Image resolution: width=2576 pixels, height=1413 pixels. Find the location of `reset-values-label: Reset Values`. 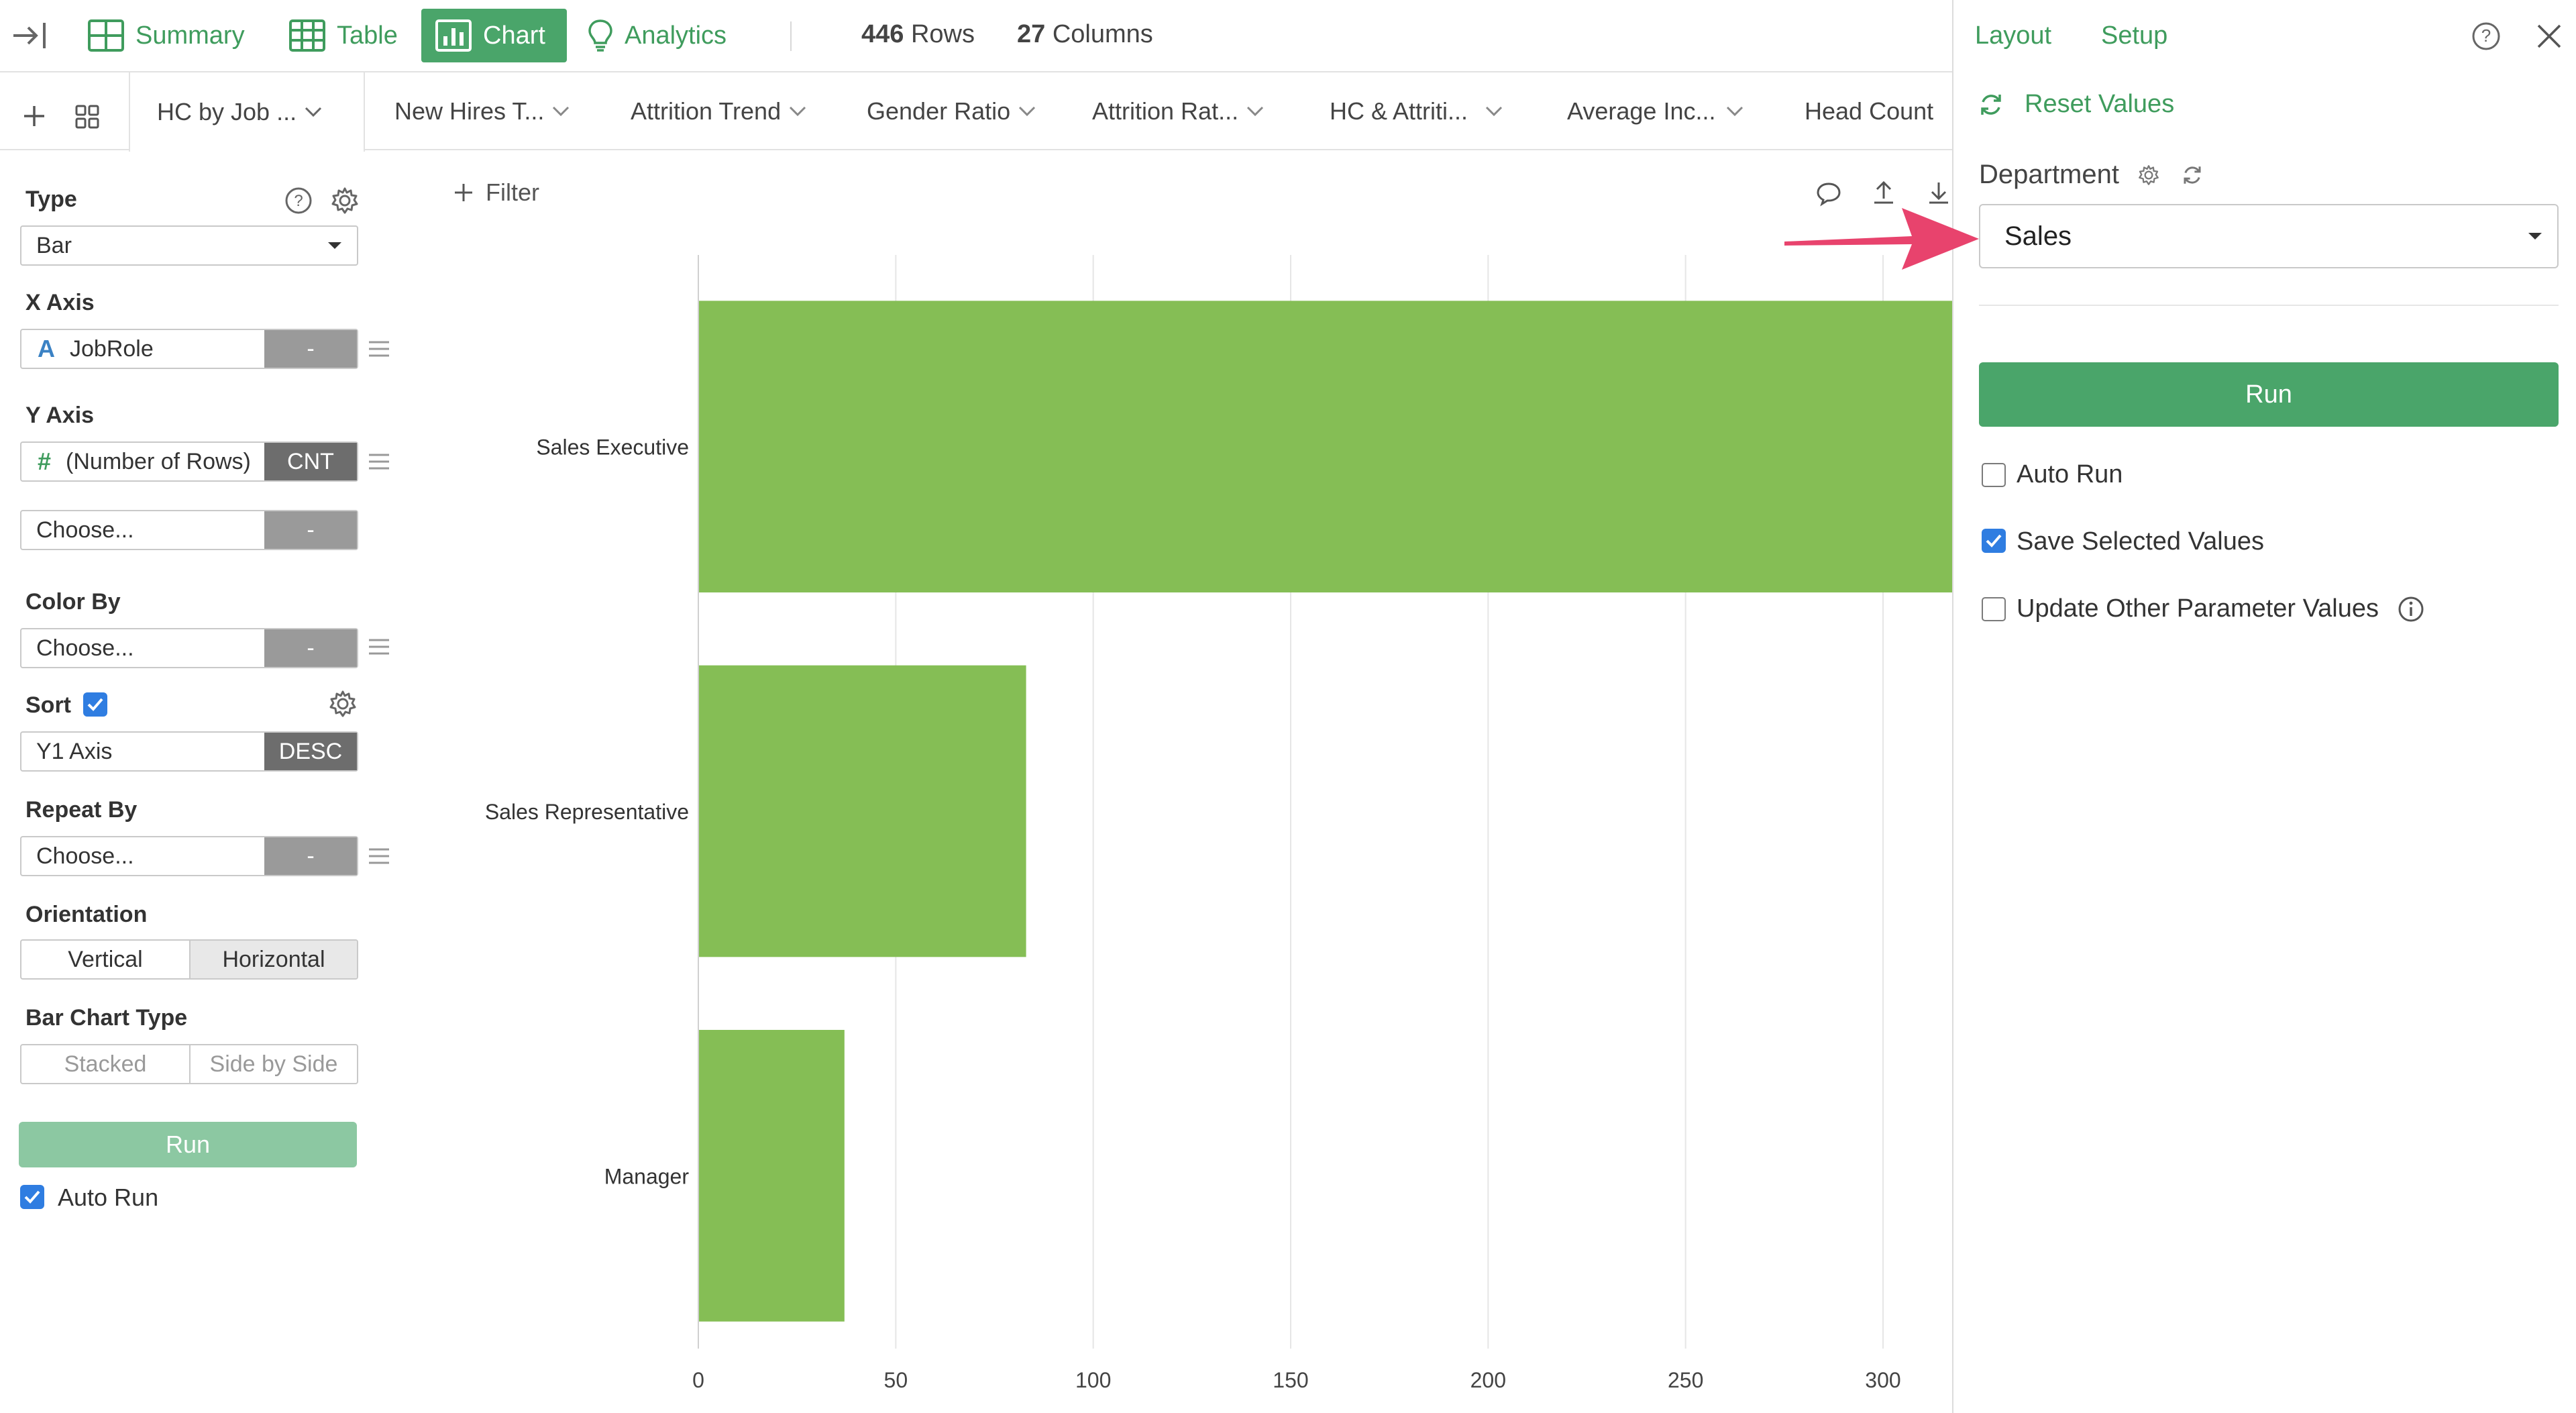

reset-values-label: Reset Values is located at coordinates (2100, 104).